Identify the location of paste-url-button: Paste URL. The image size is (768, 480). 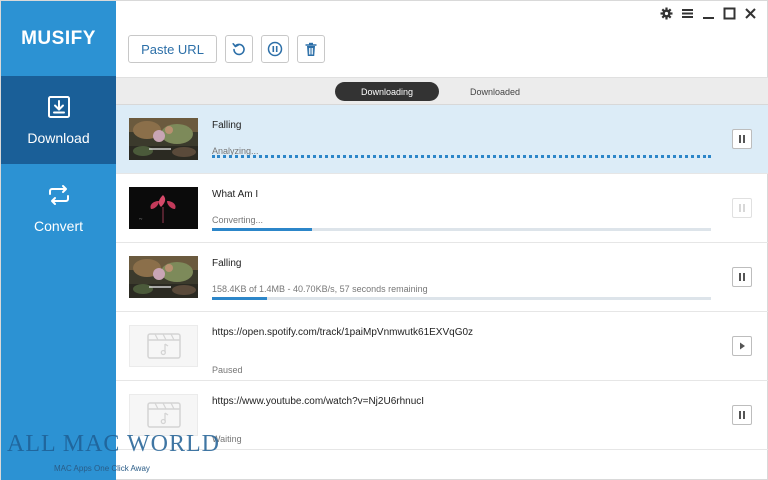
(172, 49).